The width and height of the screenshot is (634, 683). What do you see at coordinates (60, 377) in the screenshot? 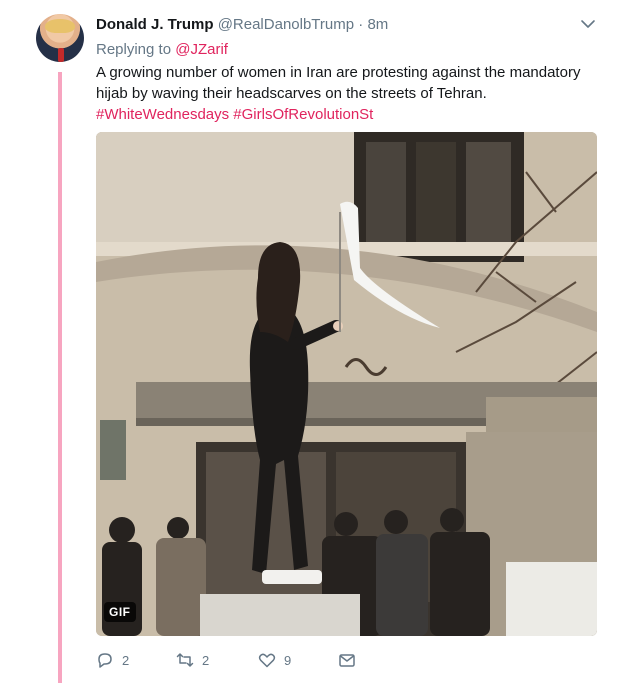
I see `thread-line` at bounding box center [60, 377].